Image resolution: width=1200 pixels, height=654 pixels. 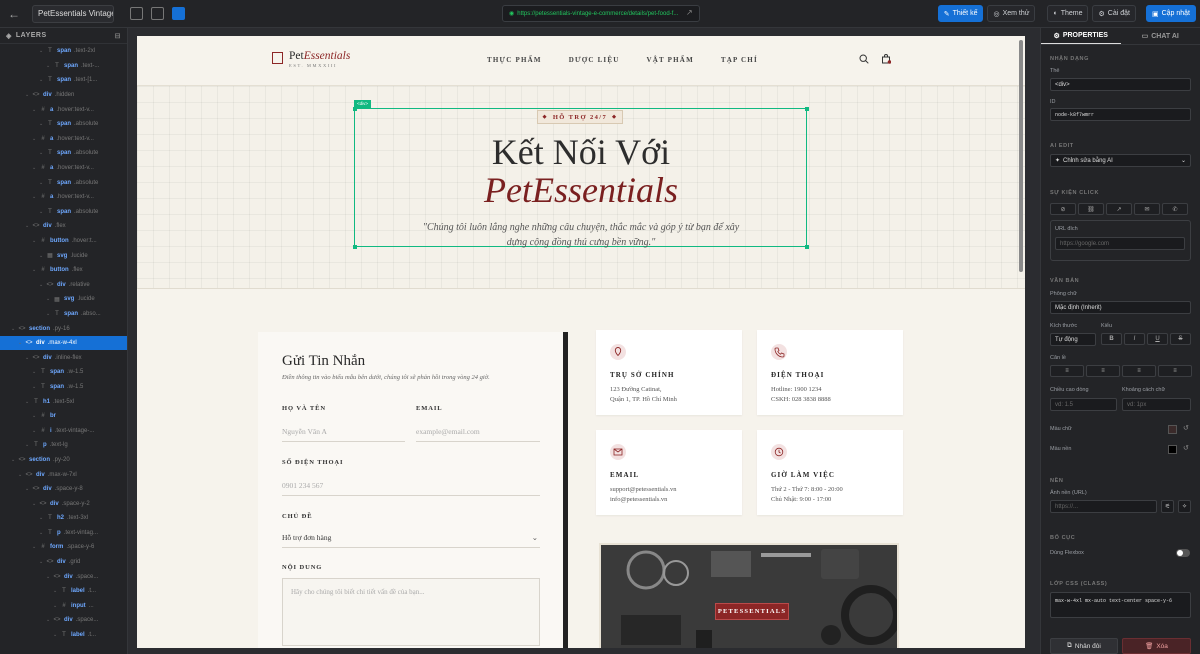 I want to click on email-input: example@email.com, so click(x=478, y=434).